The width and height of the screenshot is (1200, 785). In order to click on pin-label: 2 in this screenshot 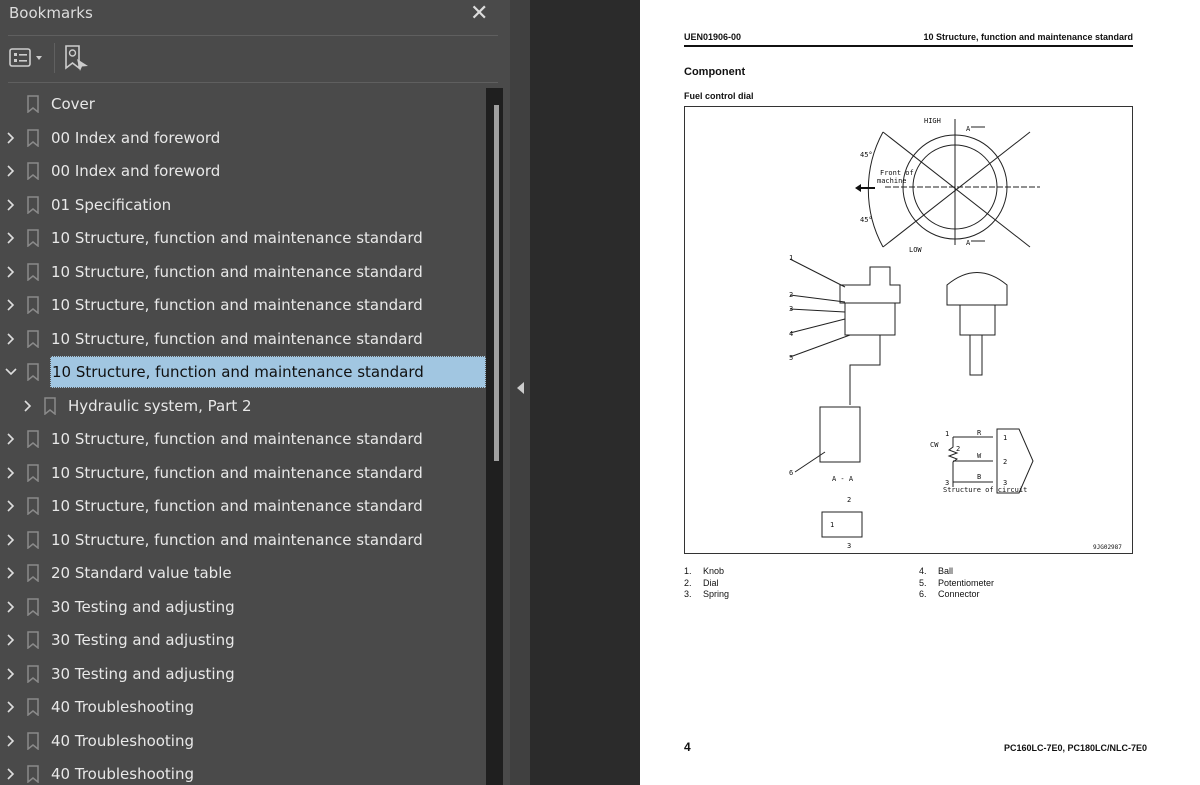, I will do `click(958, 449)`.